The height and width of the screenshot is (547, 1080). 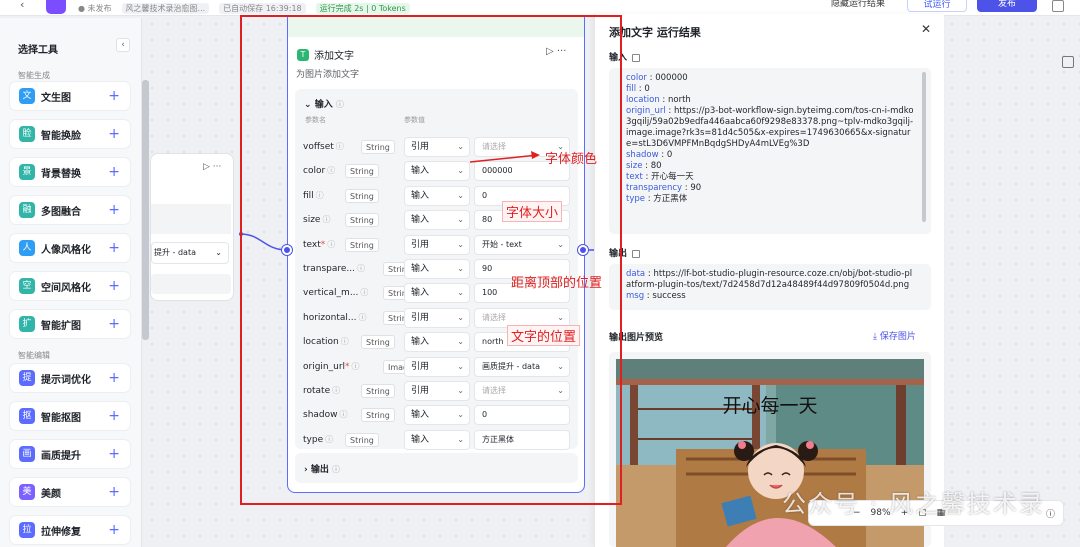 What do you see at coordinates (913, 504) in the screenshot?
I see `watermark: 公众号 · 风之馨技术录` at bounding box center [913, 504].